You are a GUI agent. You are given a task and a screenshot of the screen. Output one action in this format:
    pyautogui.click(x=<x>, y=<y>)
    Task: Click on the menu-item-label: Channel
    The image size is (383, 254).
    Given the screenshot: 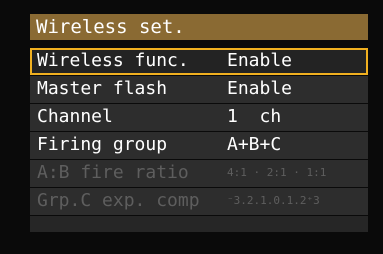 What is the action you would take?
    pyautogui.click(x=75, y=116)
    